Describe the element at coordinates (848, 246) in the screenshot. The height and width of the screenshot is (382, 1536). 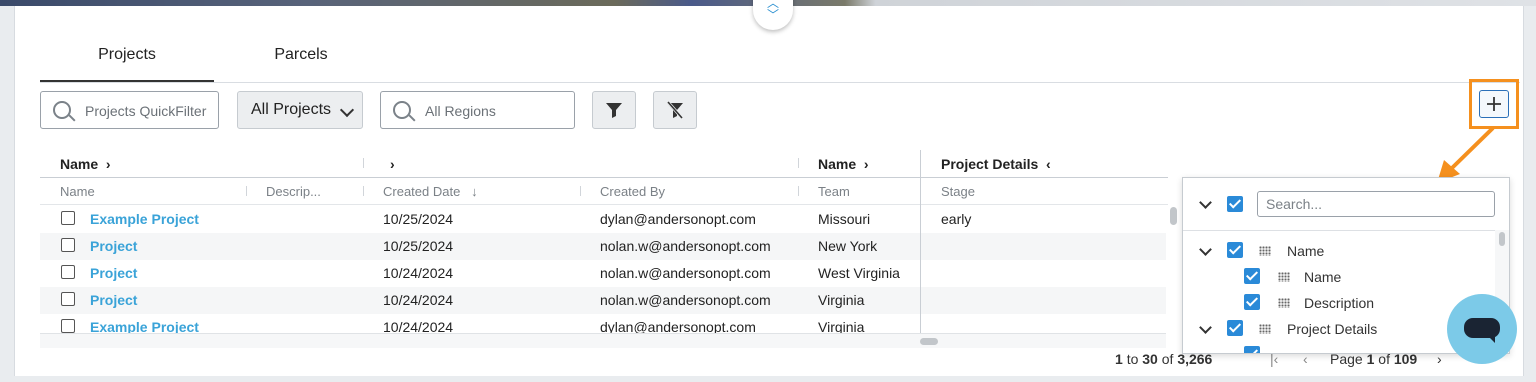
I see `team-cell: New York` at that location.